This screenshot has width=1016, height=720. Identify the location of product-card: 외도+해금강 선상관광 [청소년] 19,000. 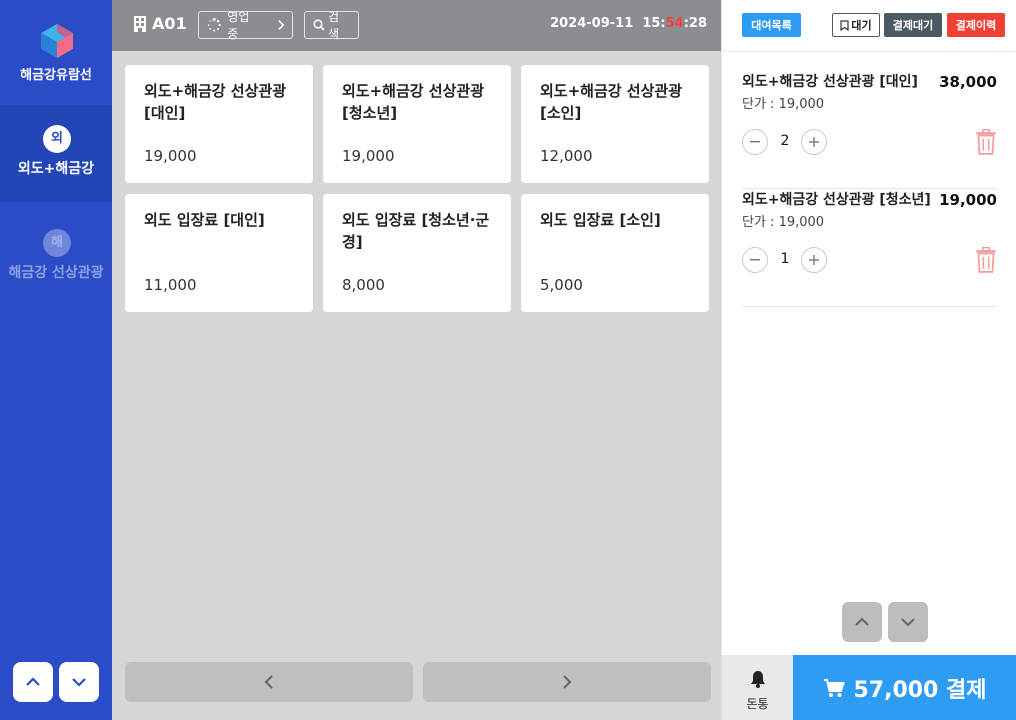
(417, 124).